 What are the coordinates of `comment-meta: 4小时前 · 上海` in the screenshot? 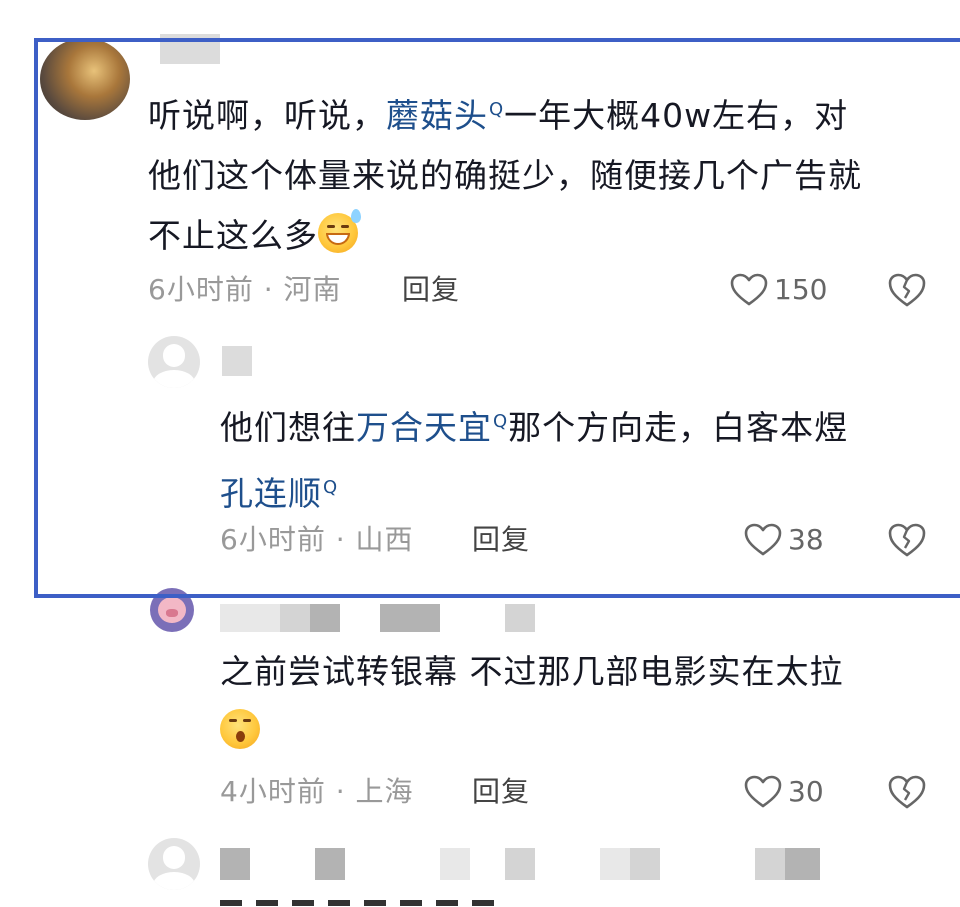 It's located at (317, 791).